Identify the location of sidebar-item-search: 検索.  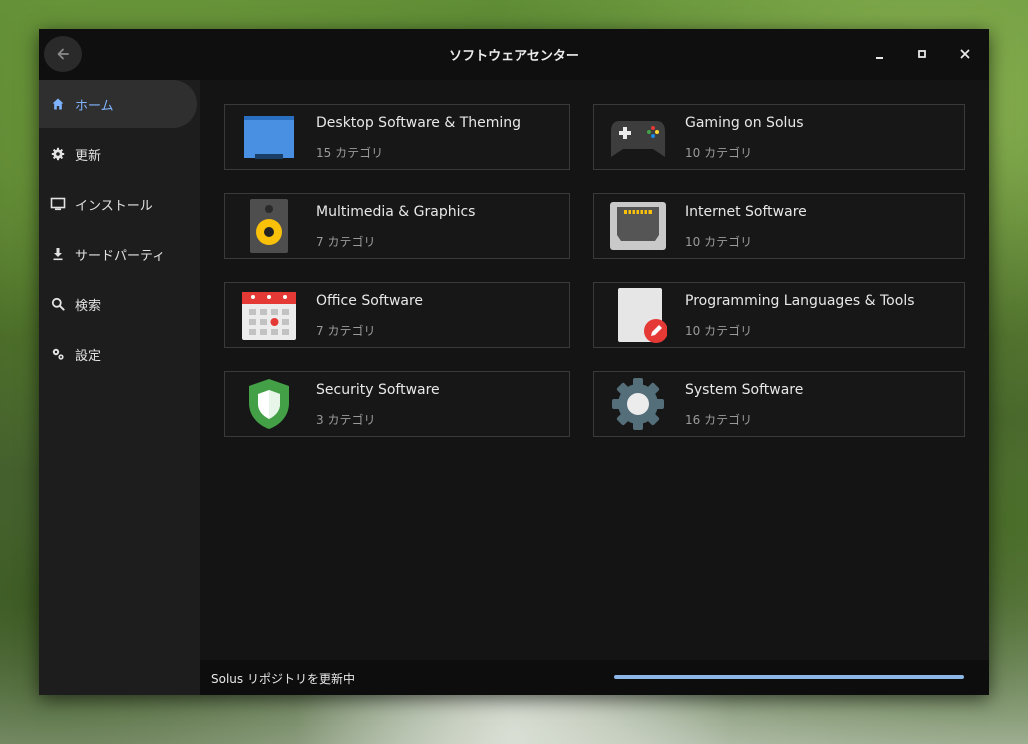
(118, 304).